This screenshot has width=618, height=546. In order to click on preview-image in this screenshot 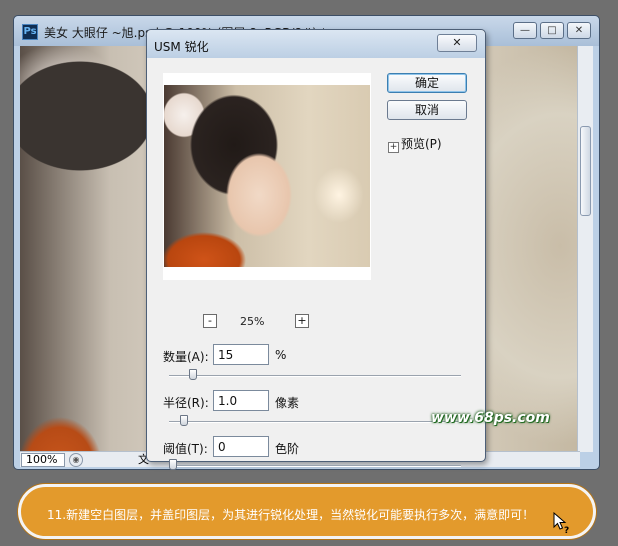, I will do `click(267, 176)`.